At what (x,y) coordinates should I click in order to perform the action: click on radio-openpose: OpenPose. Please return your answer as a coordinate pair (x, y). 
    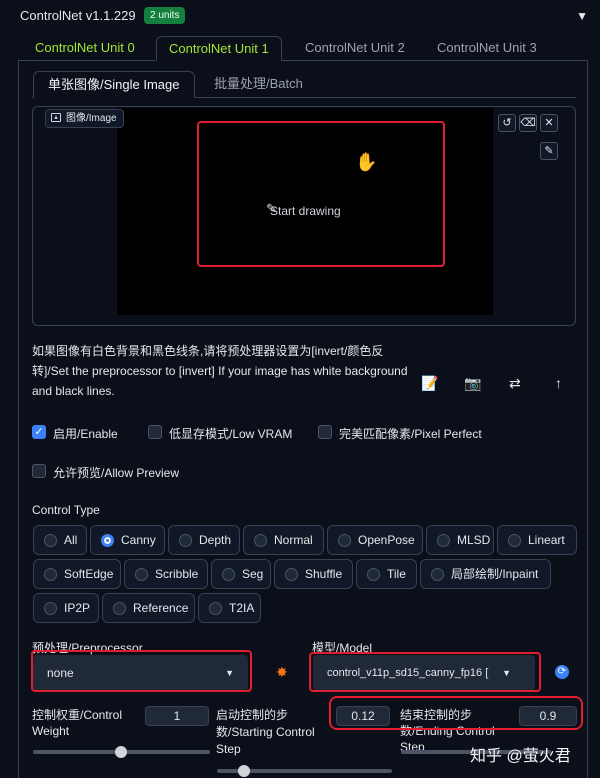
    Looking at the image, I should click on (375, 540).